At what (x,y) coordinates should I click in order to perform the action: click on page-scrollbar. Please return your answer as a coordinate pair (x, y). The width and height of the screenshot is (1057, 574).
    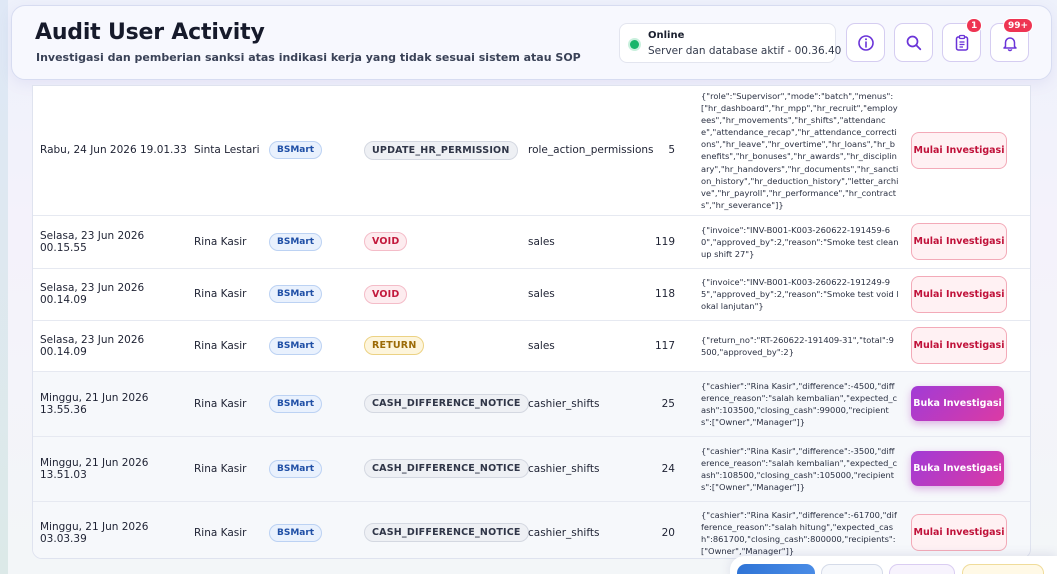
    Looking at the image, I should click on (1051, 322).